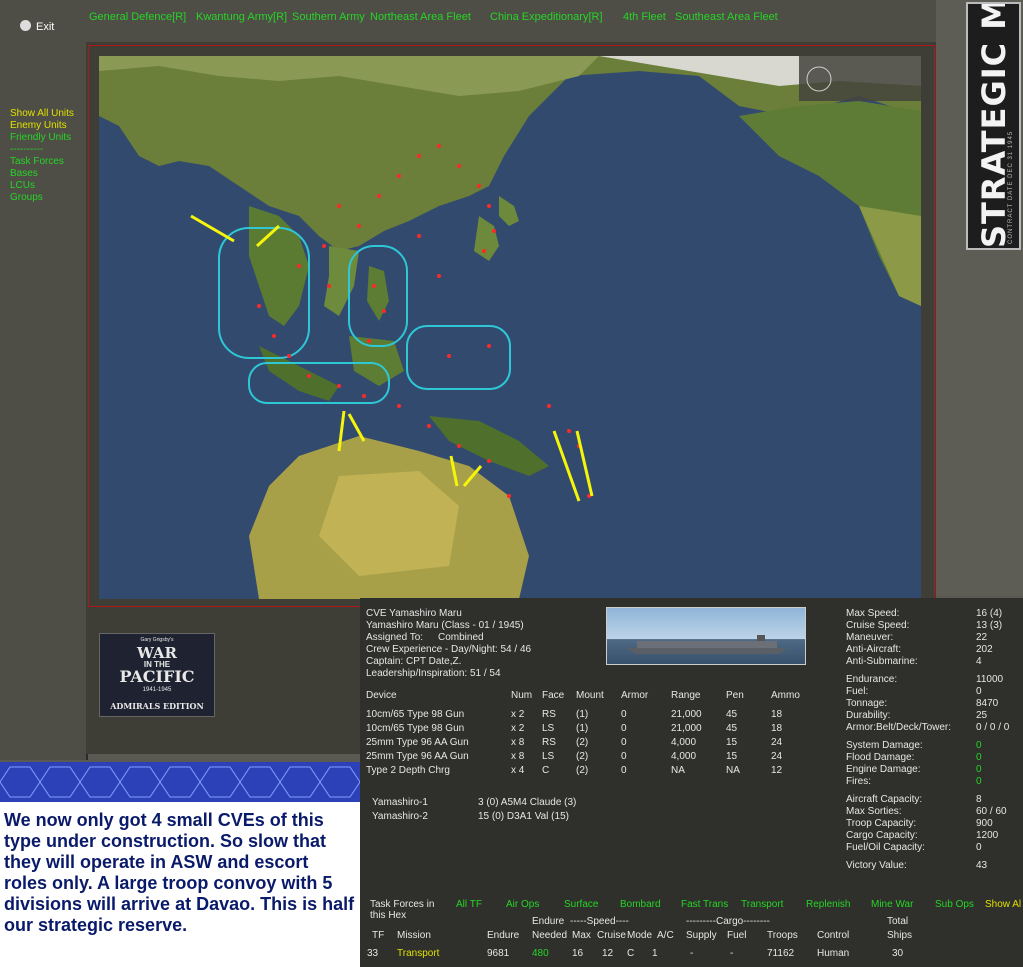 This screenshot has height=967, width=1023. Describe the element at coordinates (686, 695) in the screenshot. I see `col-range: Range` at that location.